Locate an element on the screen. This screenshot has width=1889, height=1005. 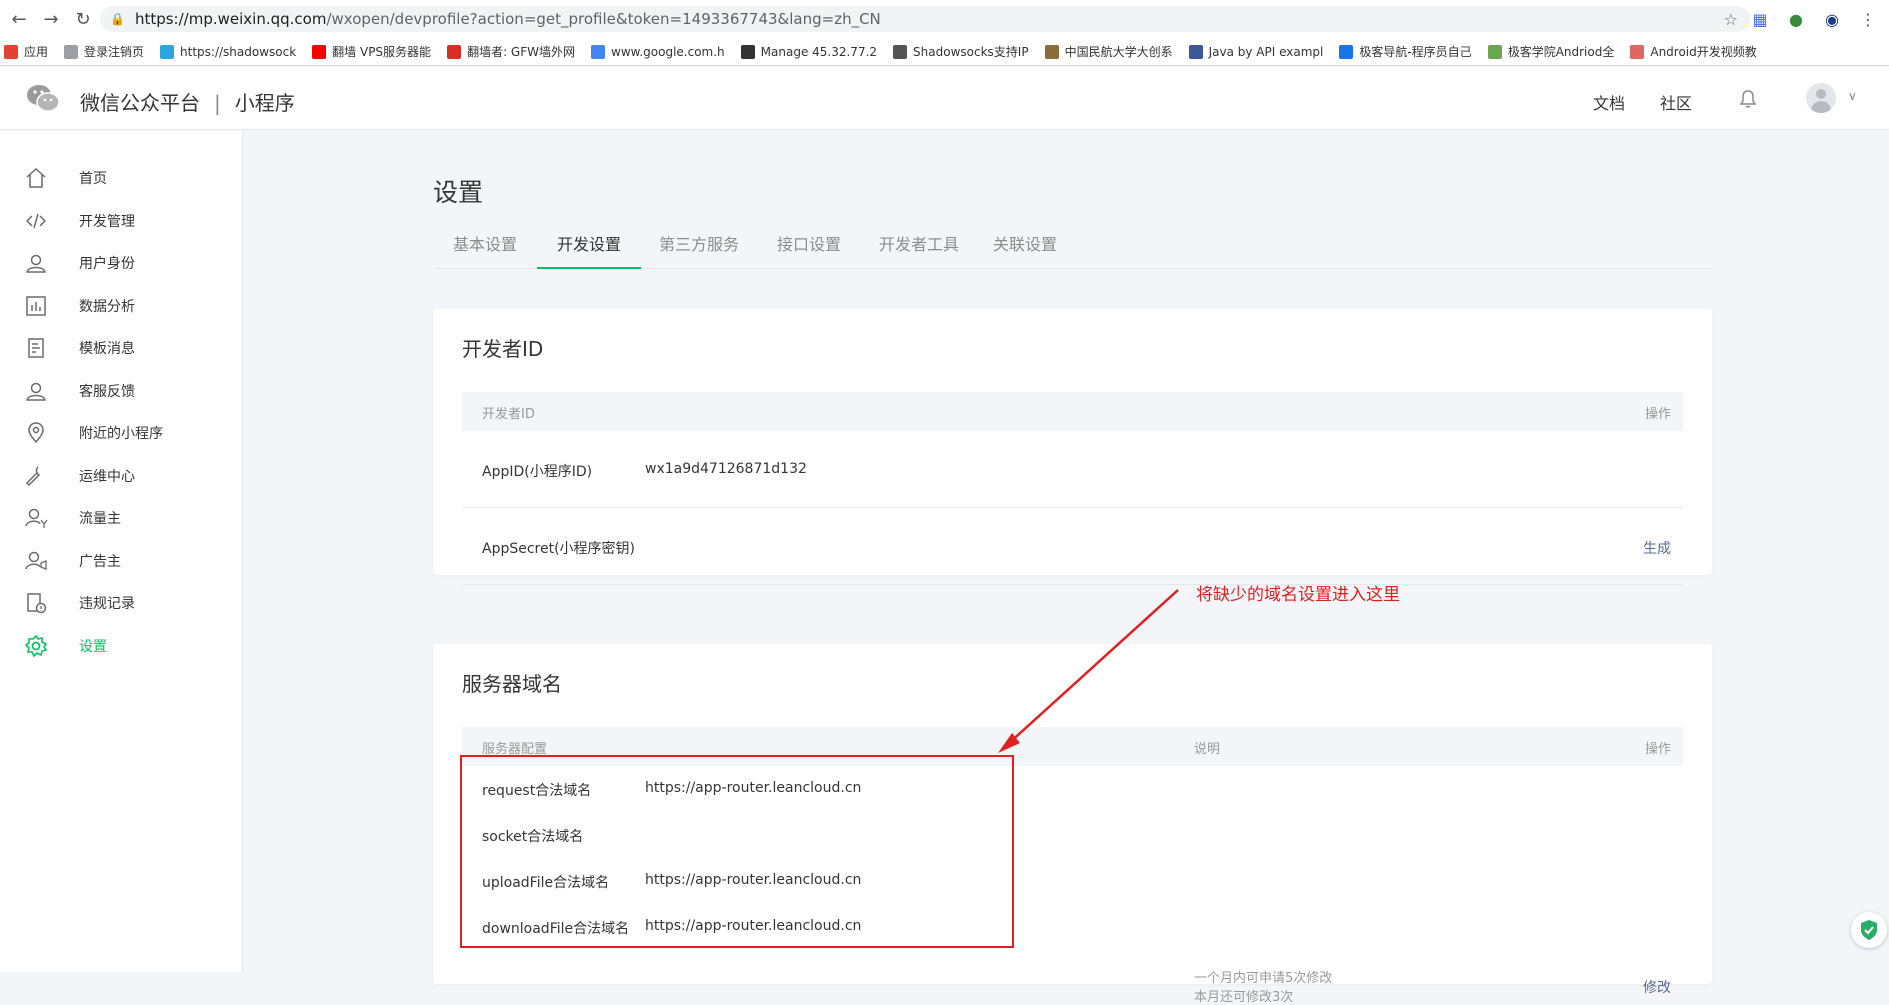
sidebar-item: 设置 is located at coordinates (121, 646).